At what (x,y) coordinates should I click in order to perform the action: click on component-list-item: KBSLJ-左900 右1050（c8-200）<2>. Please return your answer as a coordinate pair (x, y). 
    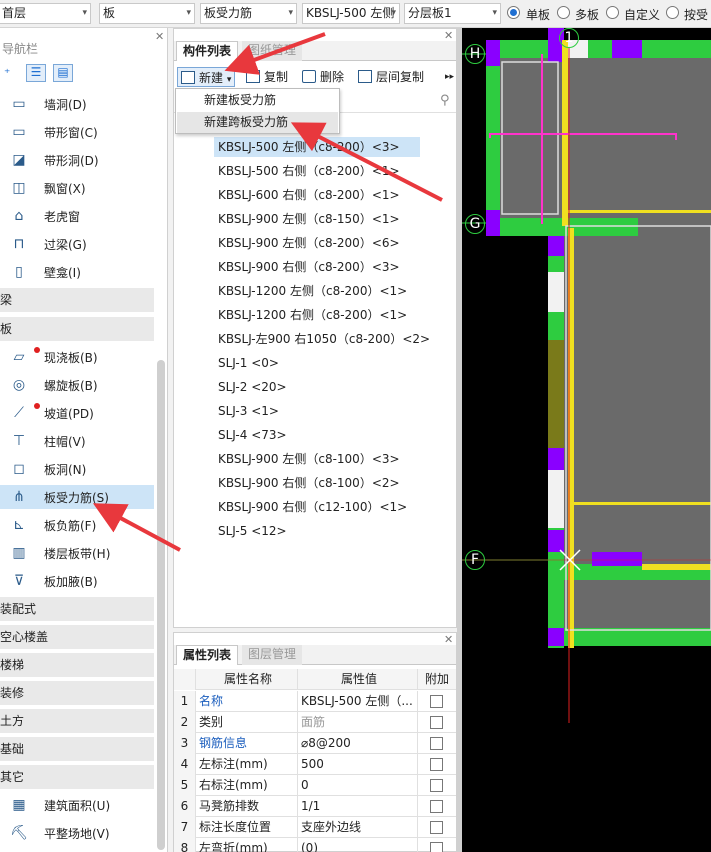
    Looking at the image, I should click on (324, 339).